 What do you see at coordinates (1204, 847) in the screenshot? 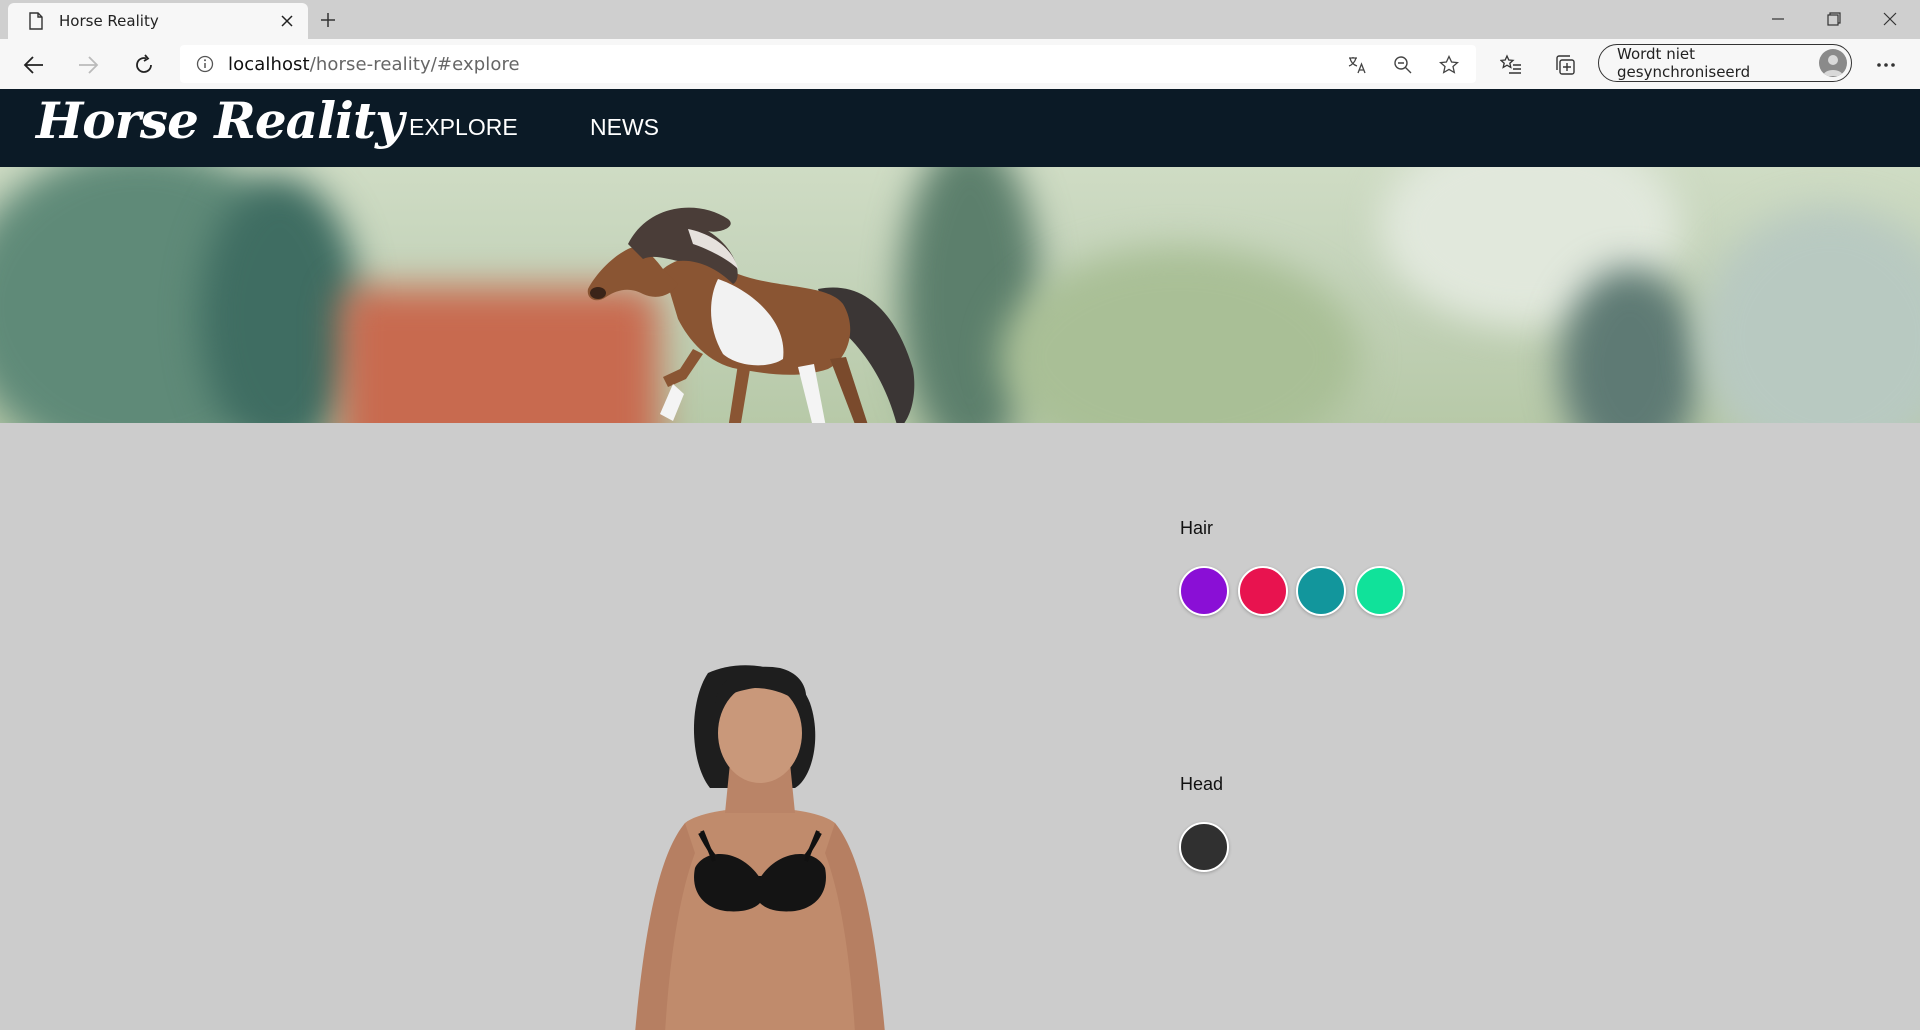
I see `head-color-dark-swatch` at bounding box center [1204, 847].